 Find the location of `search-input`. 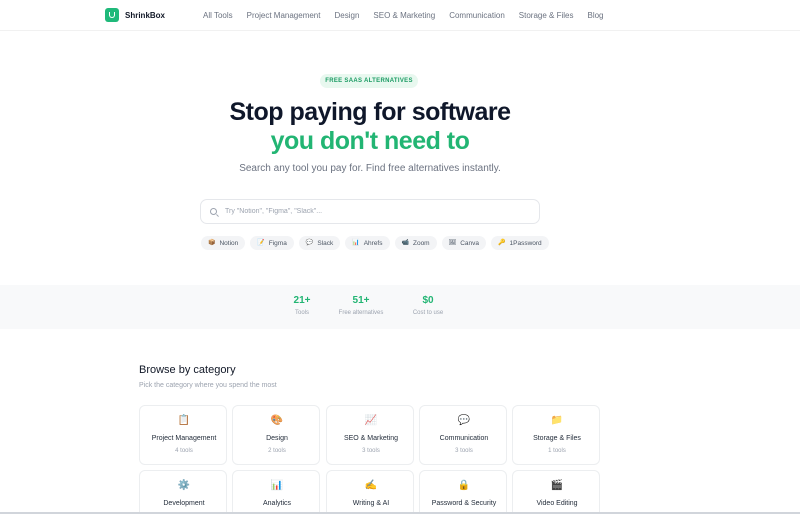

search-input is located at coordinates (375, 211).